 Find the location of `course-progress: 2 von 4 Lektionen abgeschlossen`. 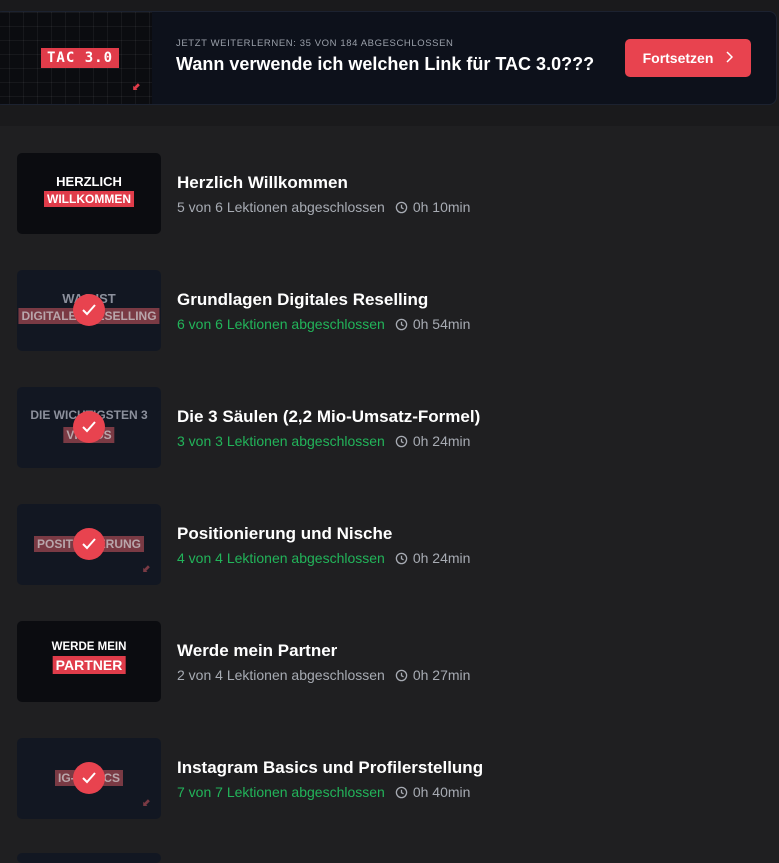

course-progress: 2 von 4 Lektionen abgeschlossen is located at coordinates (281, 675).